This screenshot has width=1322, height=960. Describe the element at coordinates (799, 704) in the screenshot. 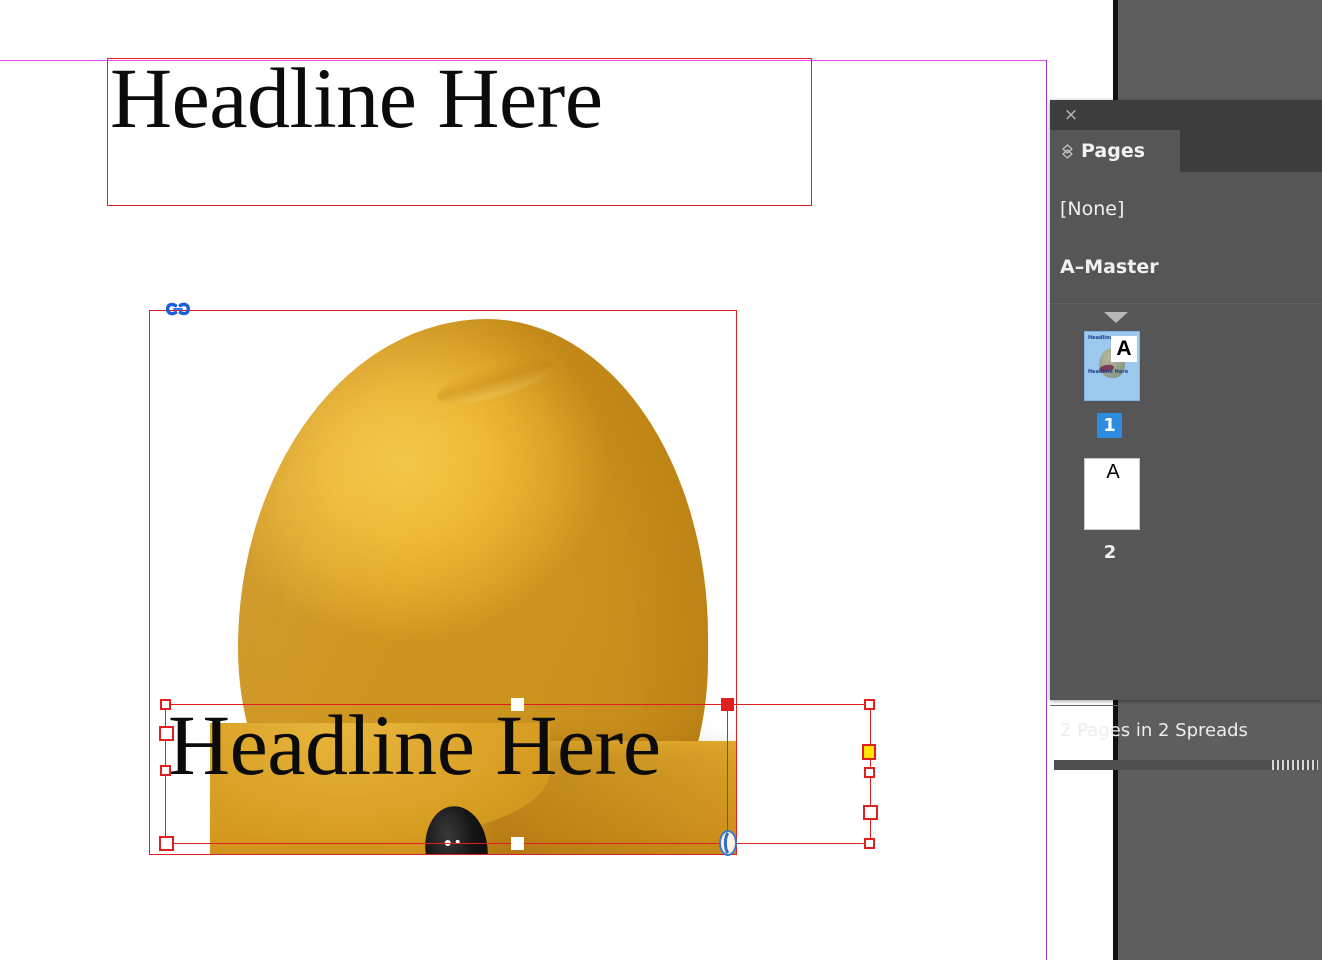

I see `selection-guide-line-top` at that location.